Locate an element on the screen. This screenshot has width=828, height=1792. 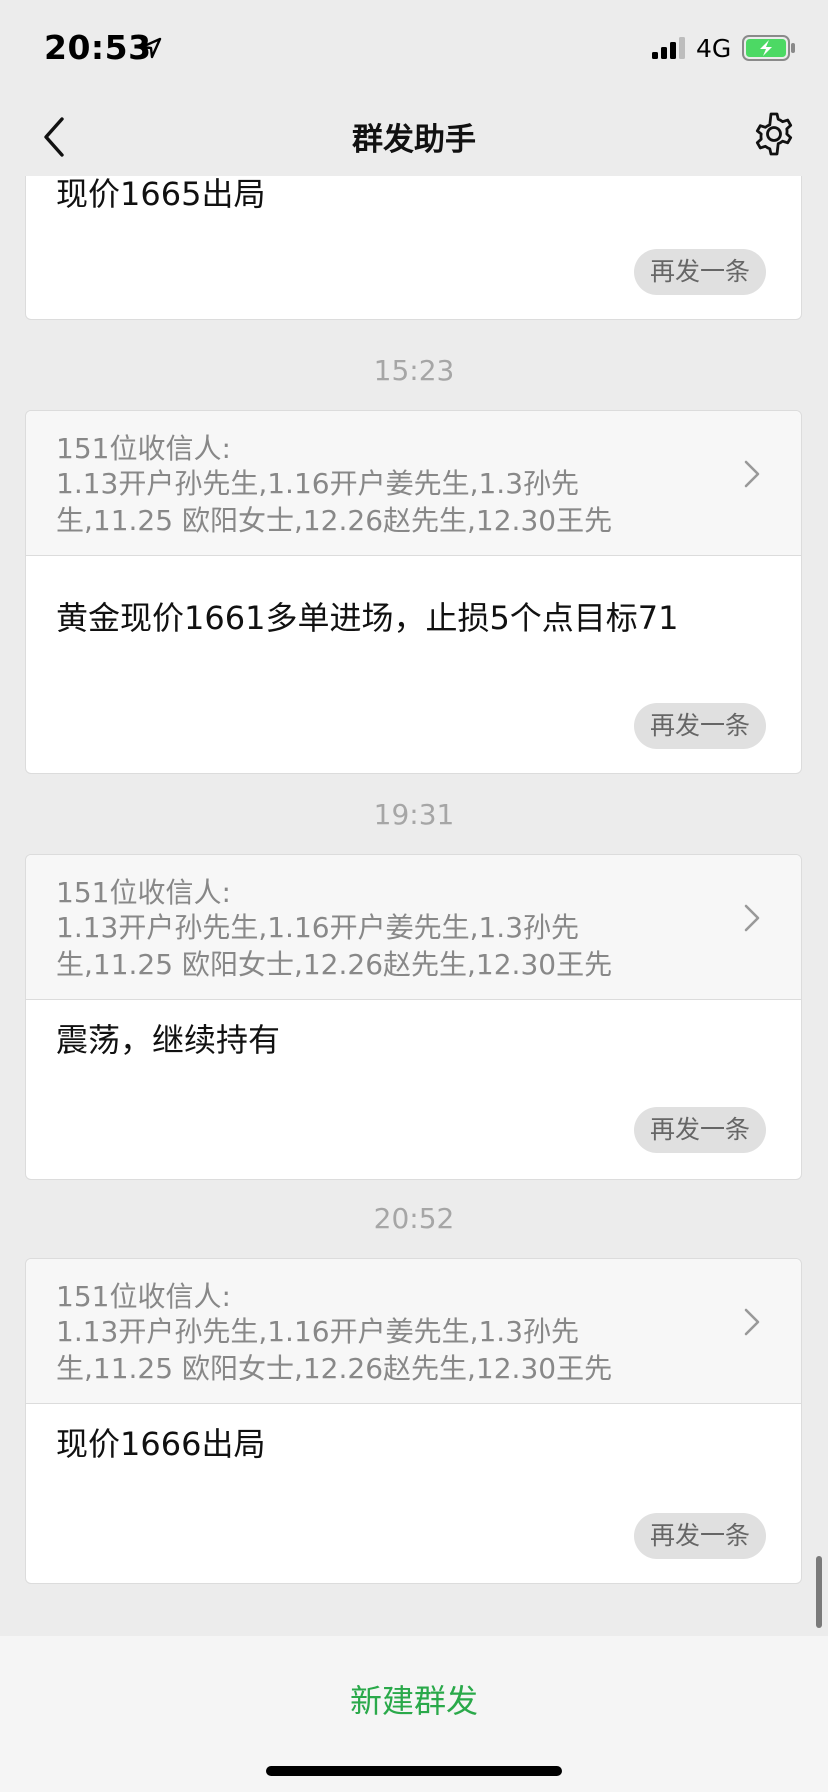
status-time: 20:53 is located at coordinates (98, 47).